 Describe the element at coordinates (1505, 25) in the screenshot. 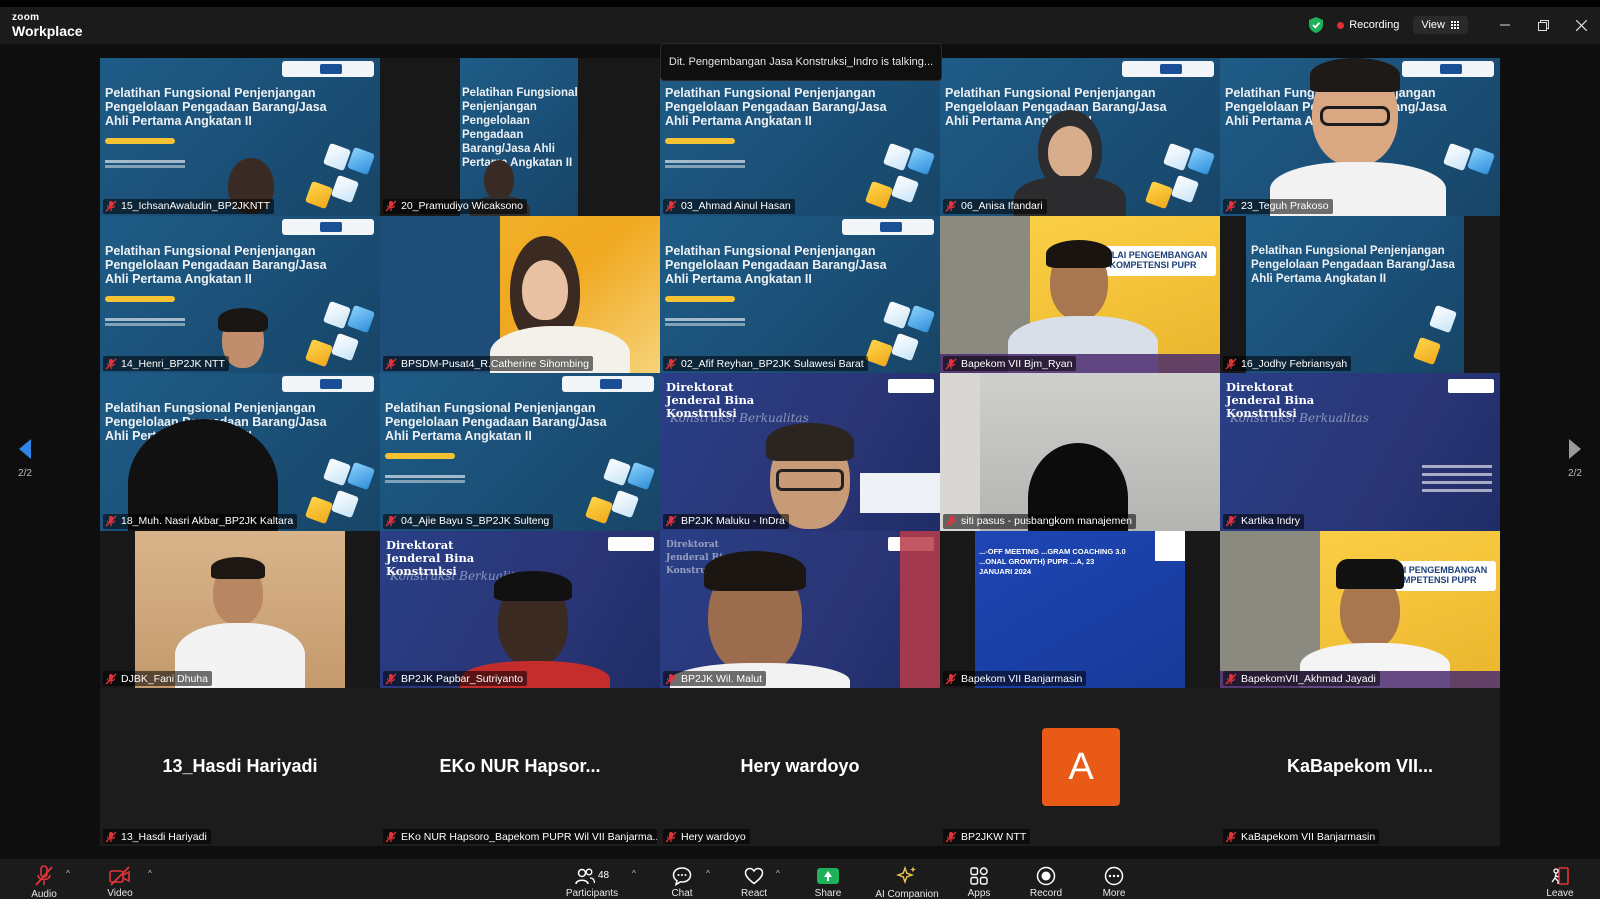

I see `minimize-button` at that location.